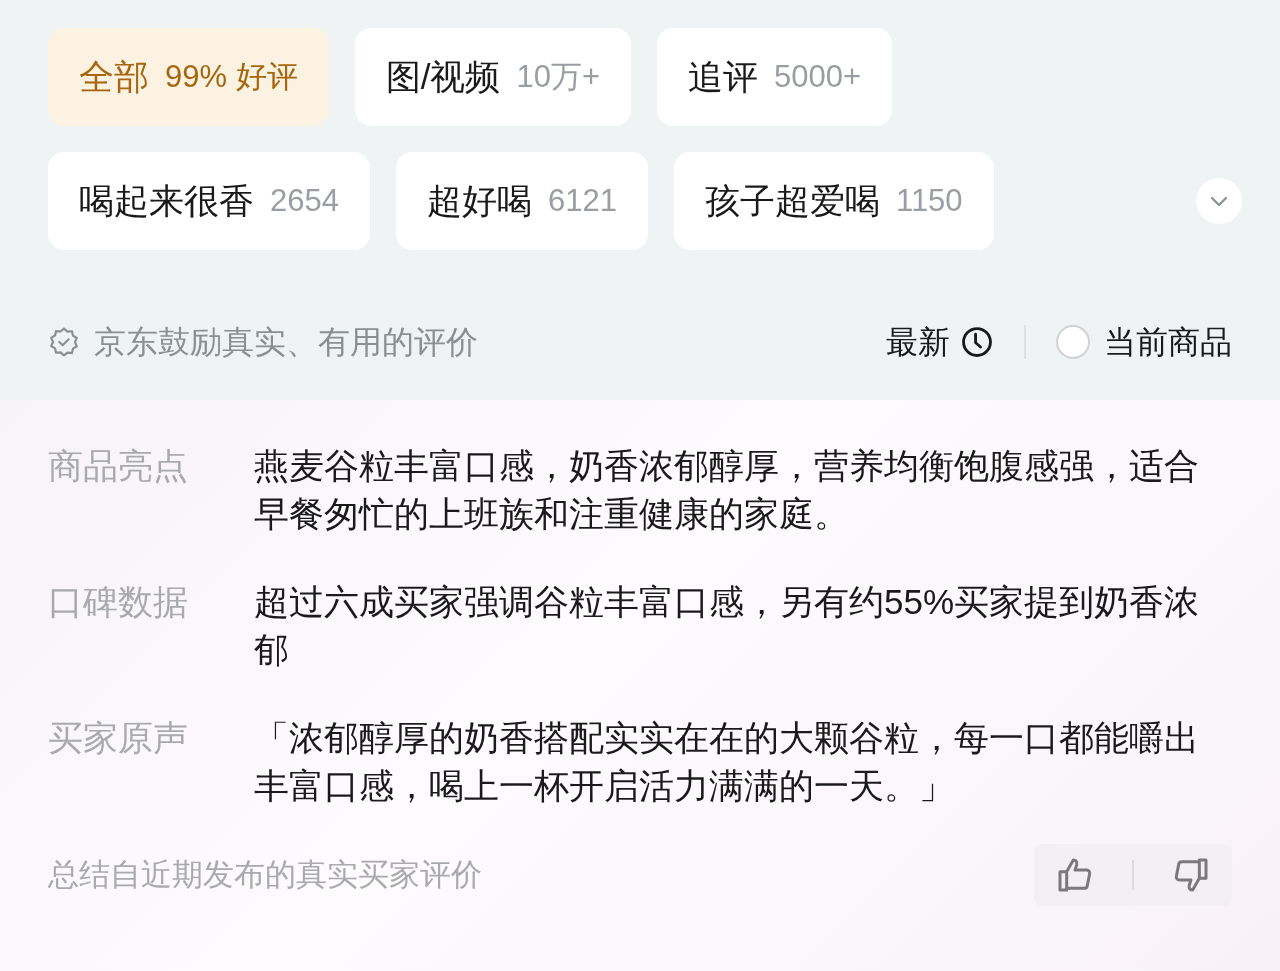 The width and height of the screenshot is (1280, 971). Describe the element at coordinates (727, 626) in the screenshot. I see `summary-text: 超过六成买家强调谷粒丰富口感，另有约55%买家提到奶香浓郁` at that location.